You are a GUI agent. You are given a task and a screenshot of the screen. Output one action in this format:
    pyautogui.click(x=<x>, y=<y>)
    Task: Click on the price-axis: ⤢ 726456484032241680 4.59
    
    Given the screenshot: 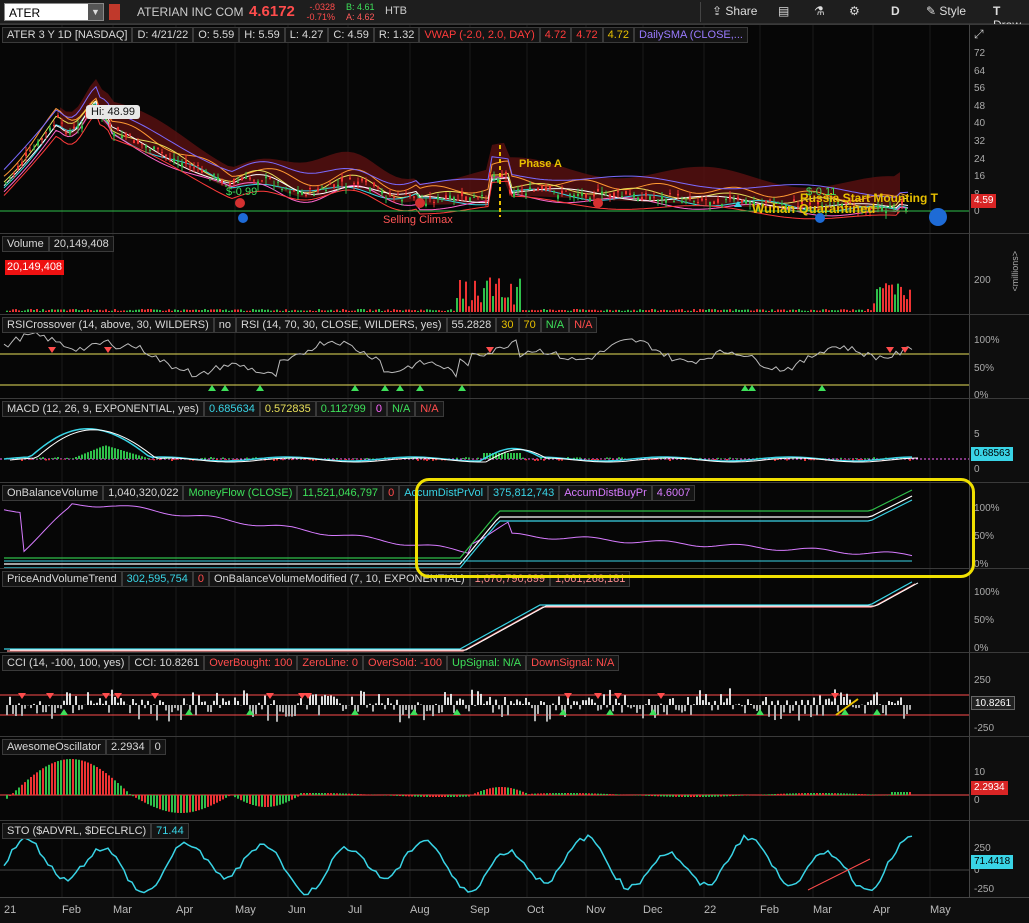 What is the action you would take?
    pyautogui.click(x=999, y=128)
    